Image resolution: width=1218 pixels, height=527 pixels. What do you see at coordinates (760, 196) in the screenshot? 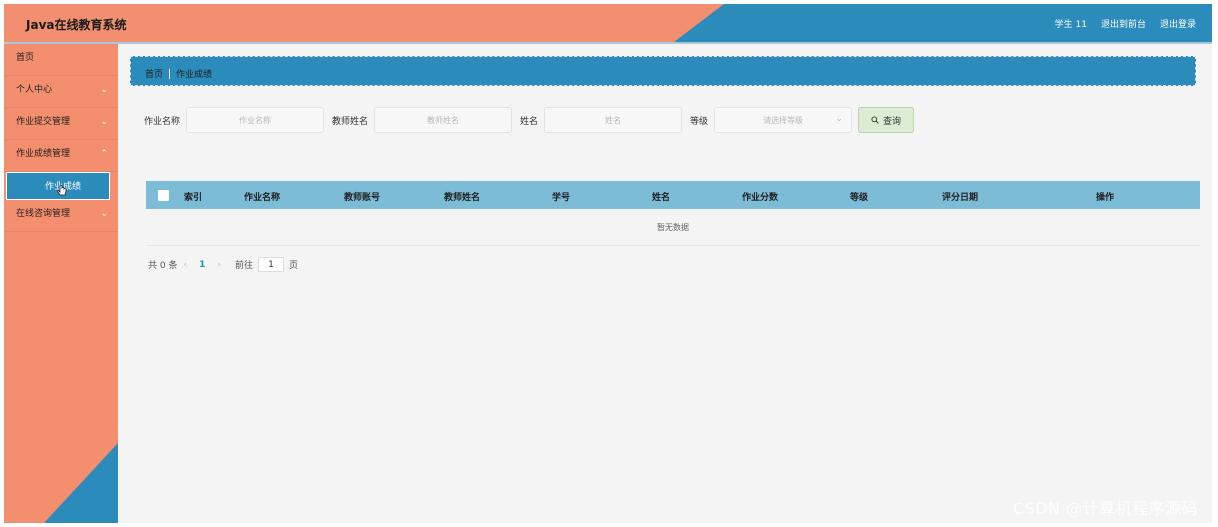
I see `column-header: 作业分数` at bounding box center [760, 196].